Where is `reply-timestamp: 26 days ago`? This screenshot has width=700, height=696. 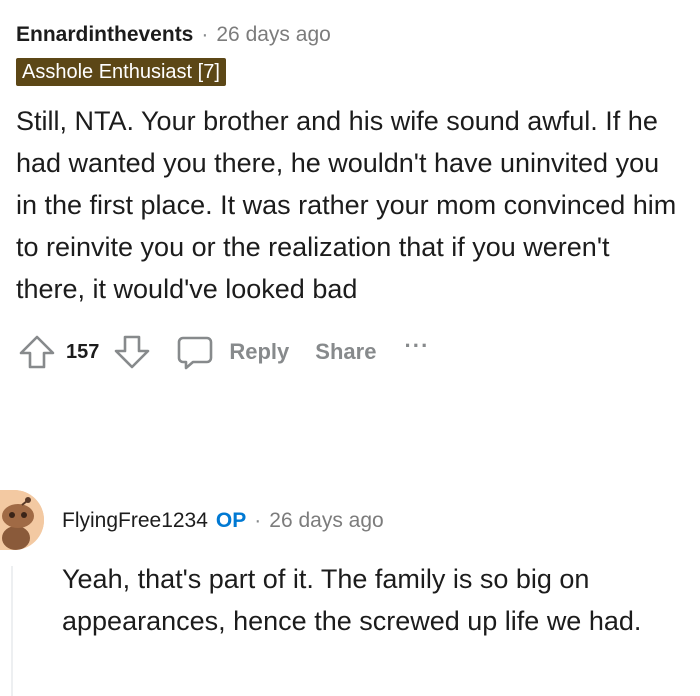
reply-timestamp: 26 days ago is located at coordinates (326, 521).